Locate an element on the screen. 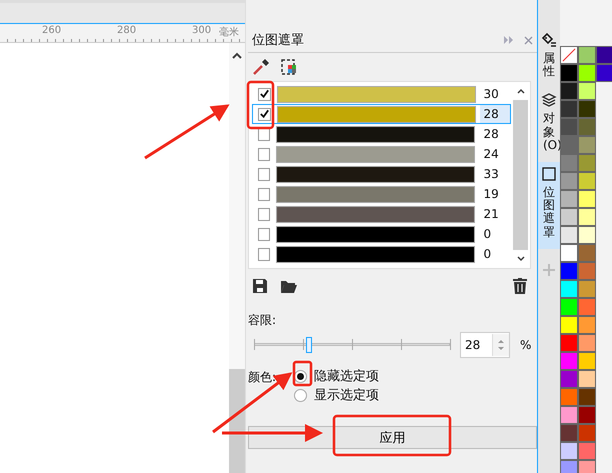 The width and height of the screenshot is (612, 473). scroll-up-icon is located at coordinates (521, 91).